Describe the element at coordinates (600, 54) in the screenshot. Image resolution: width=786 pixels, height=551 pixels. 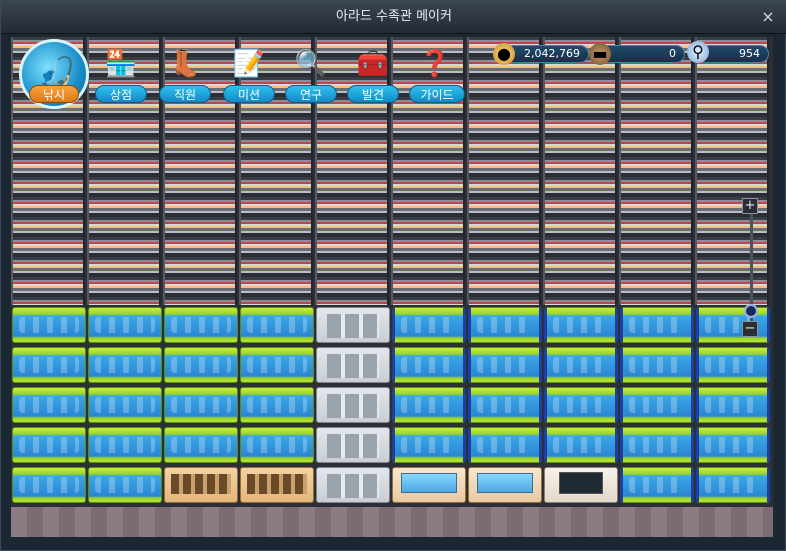
I see `wood-log-icon: ▬` at that location.